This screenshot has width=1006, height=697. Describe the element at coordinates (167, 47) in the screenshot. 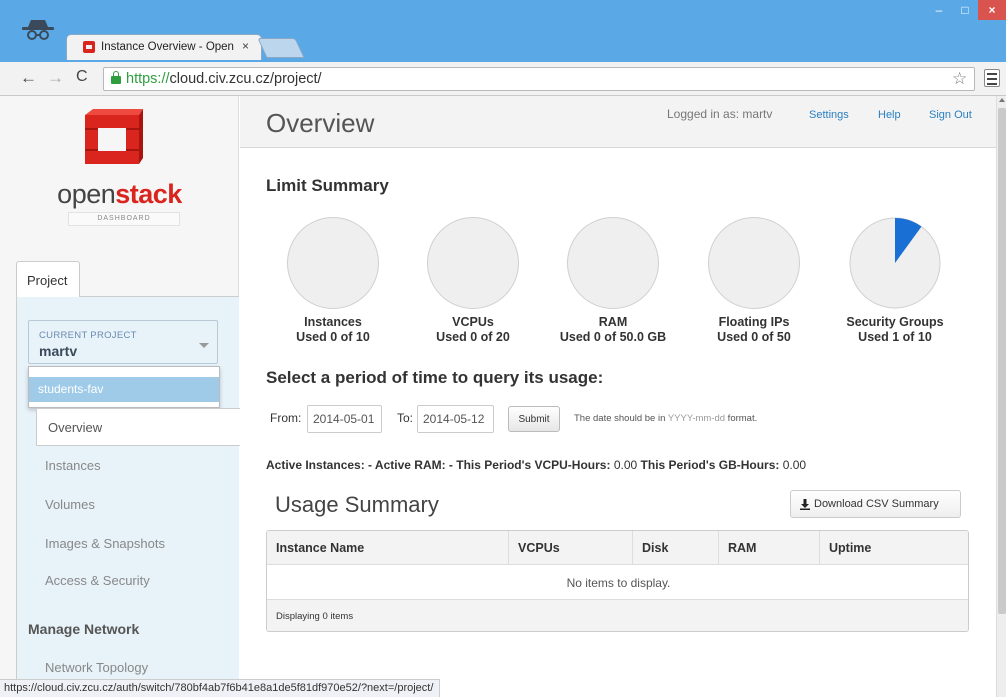

I see `tab-title: Instance Overview - Open` at that location.